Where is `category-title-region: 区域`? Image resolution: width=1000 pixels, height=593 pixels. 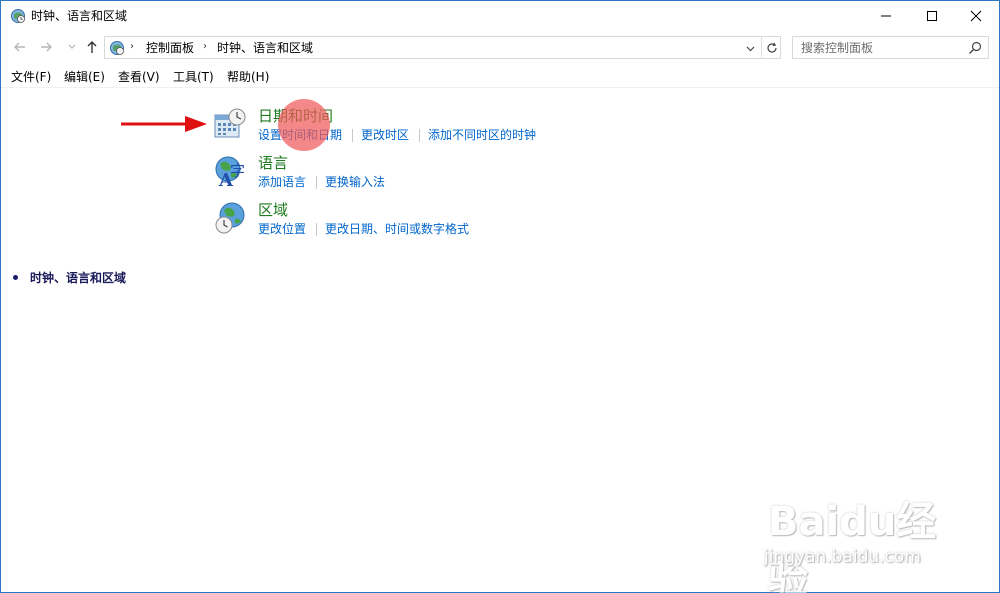 category-title-region: 区域 is located at coordinates (273, 210).